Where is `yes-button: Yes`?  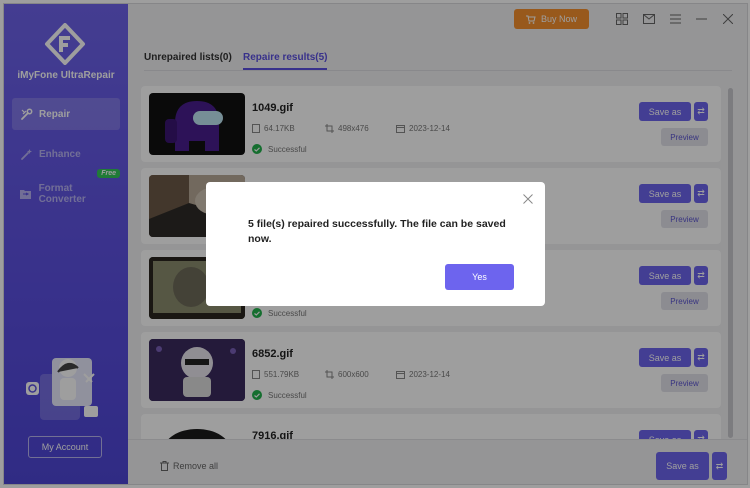
yes-button: Yes is located at coordinates (479, 277).